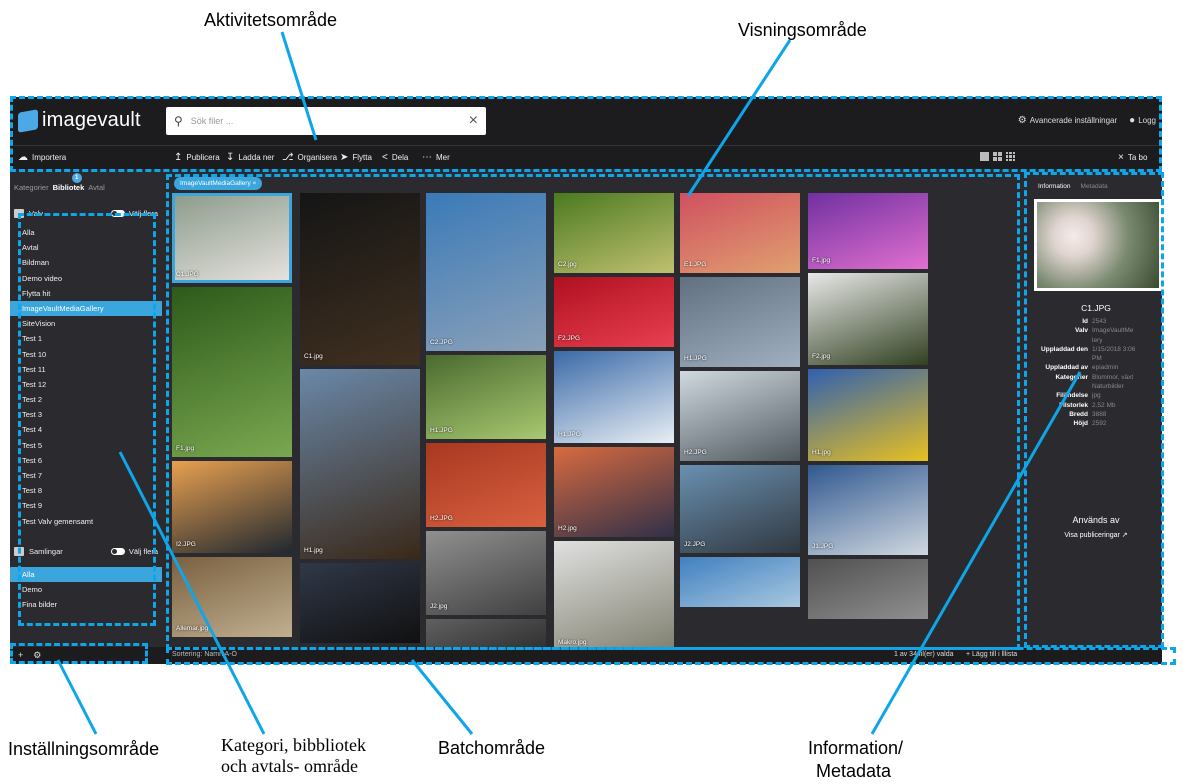  Describe the element at coordinates (299, 86) in the screenshot. I see `callout-activity` at that location.